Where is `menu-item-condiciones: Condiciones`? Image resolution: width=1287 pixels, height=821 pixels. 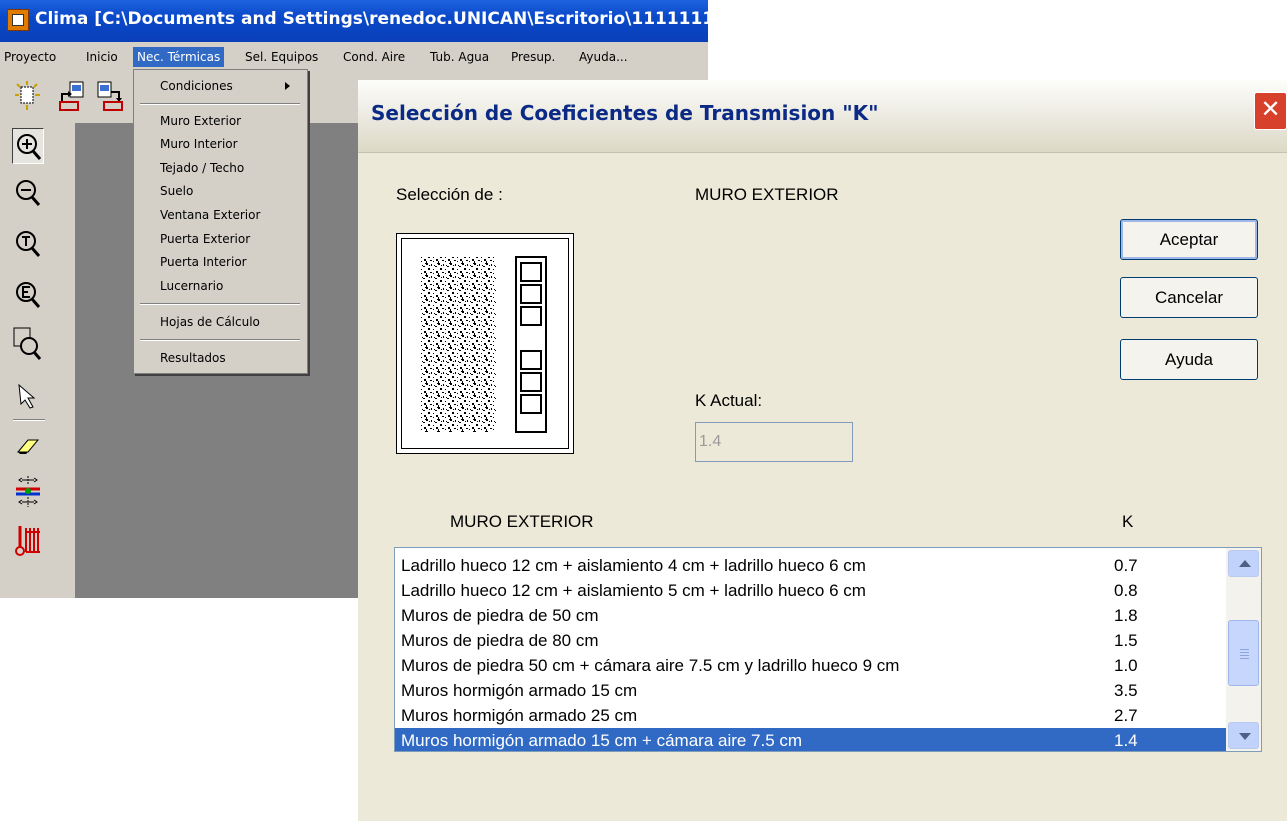
menu-item-condiciones: Condiciones is located at coordinates (196, 86).